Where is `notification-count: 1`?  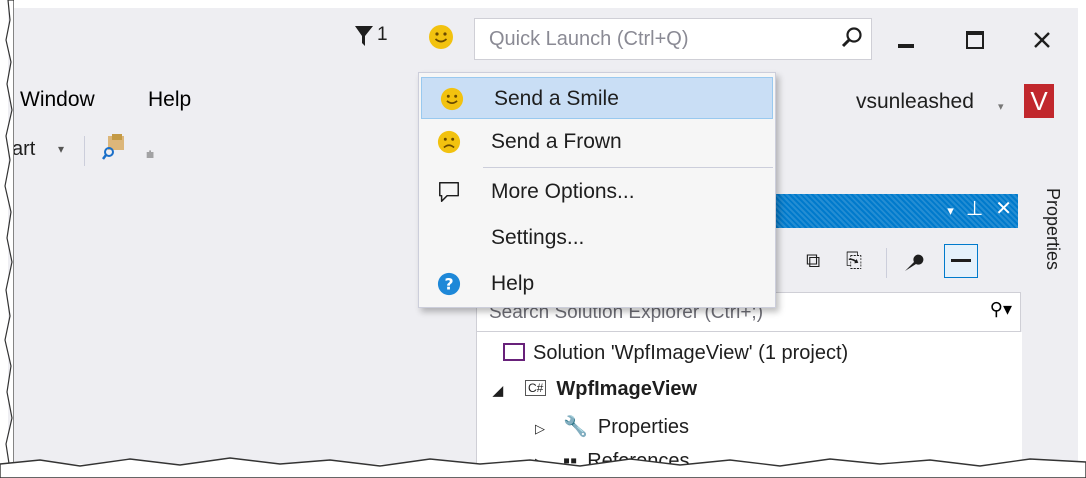 notification-count: 1 is located at coordinates (382, 34).